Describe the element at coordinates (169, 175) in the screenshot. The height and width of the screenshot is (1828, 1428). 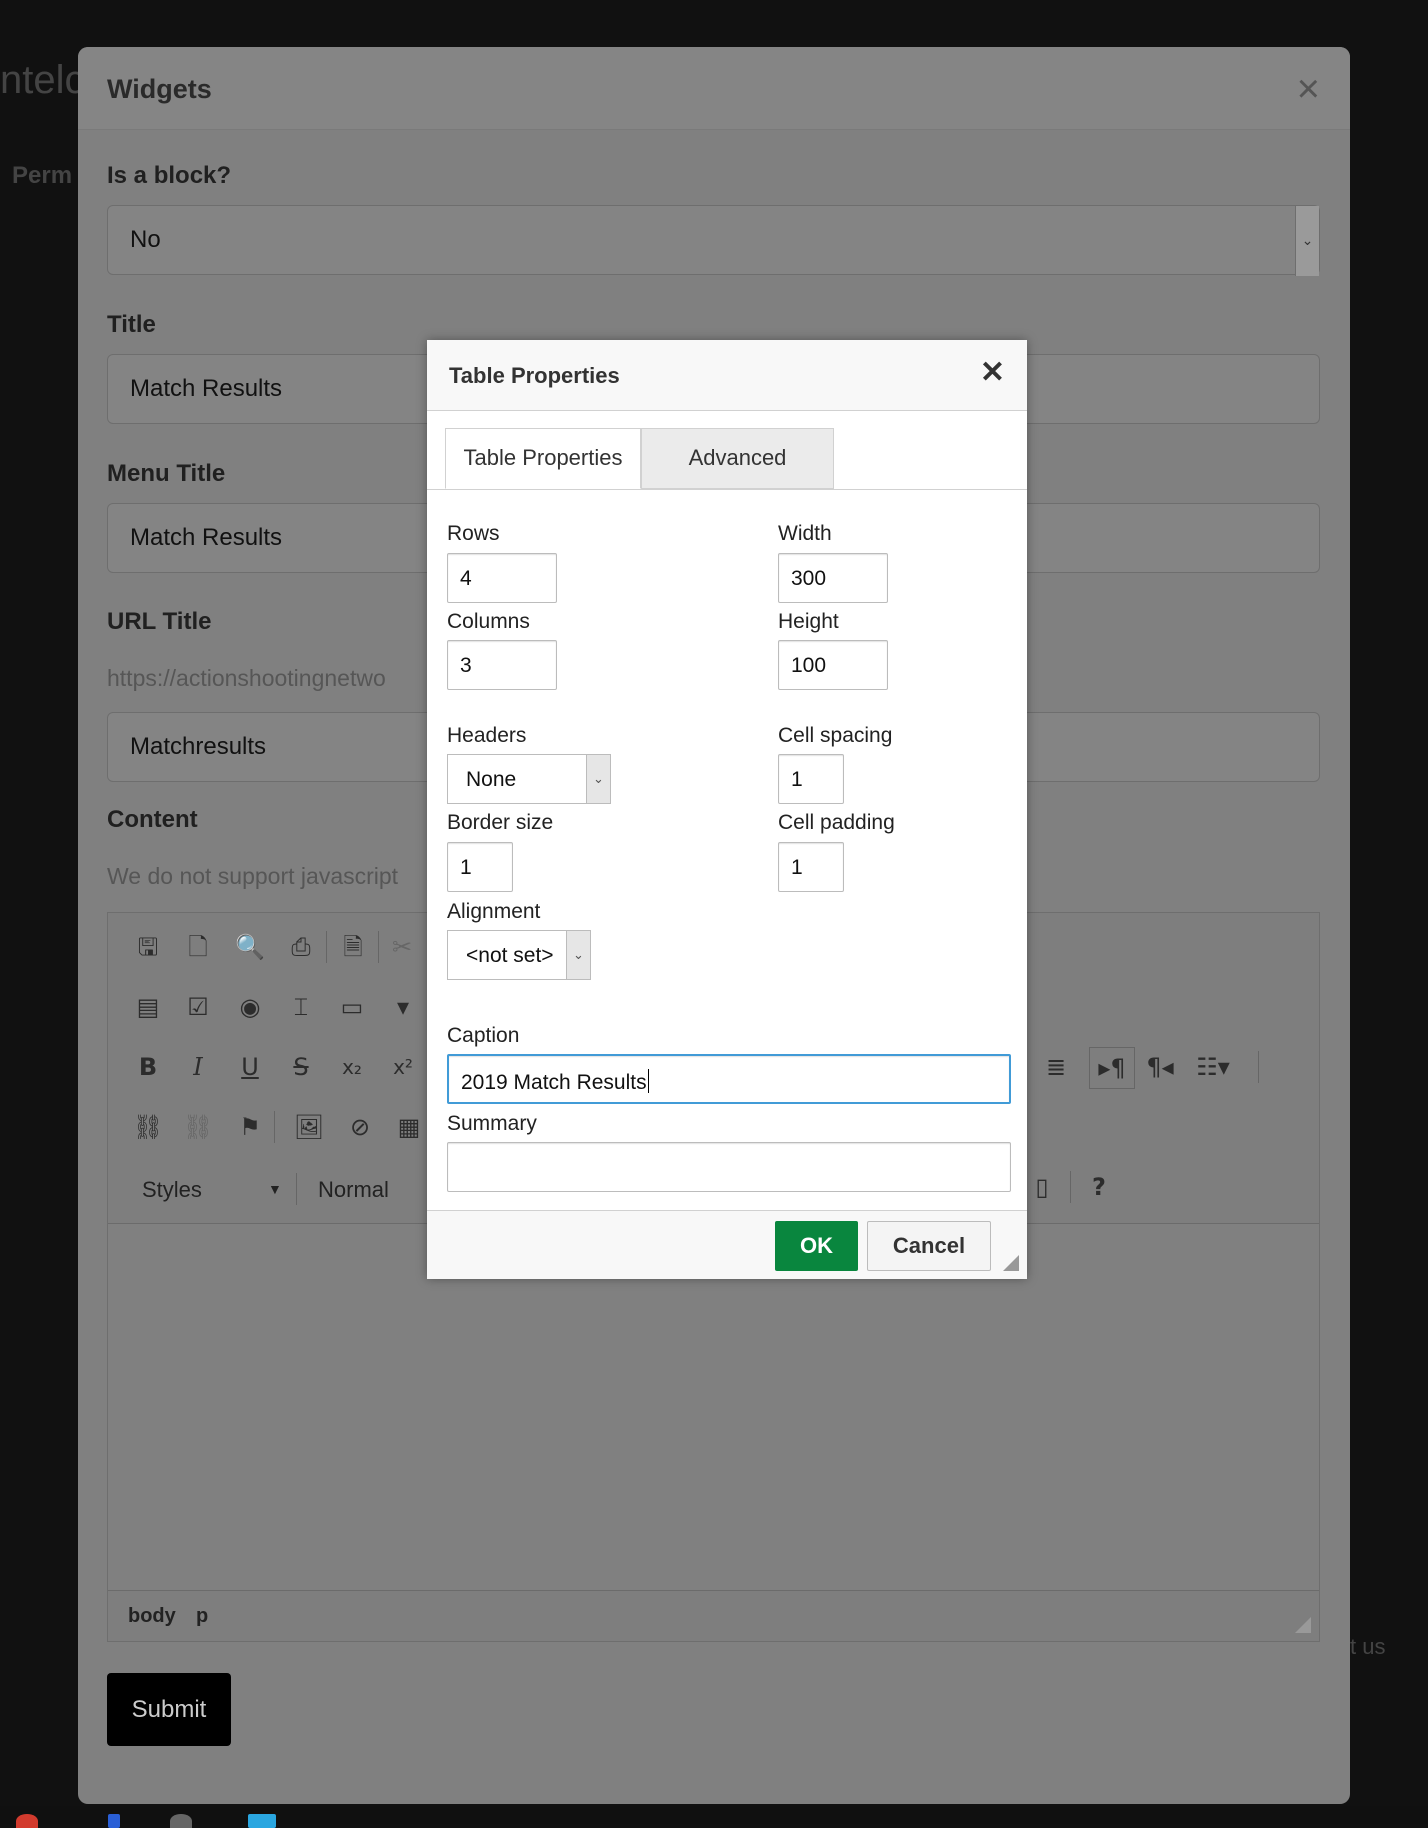
I see `is-block-label: Is a block?` at that location.